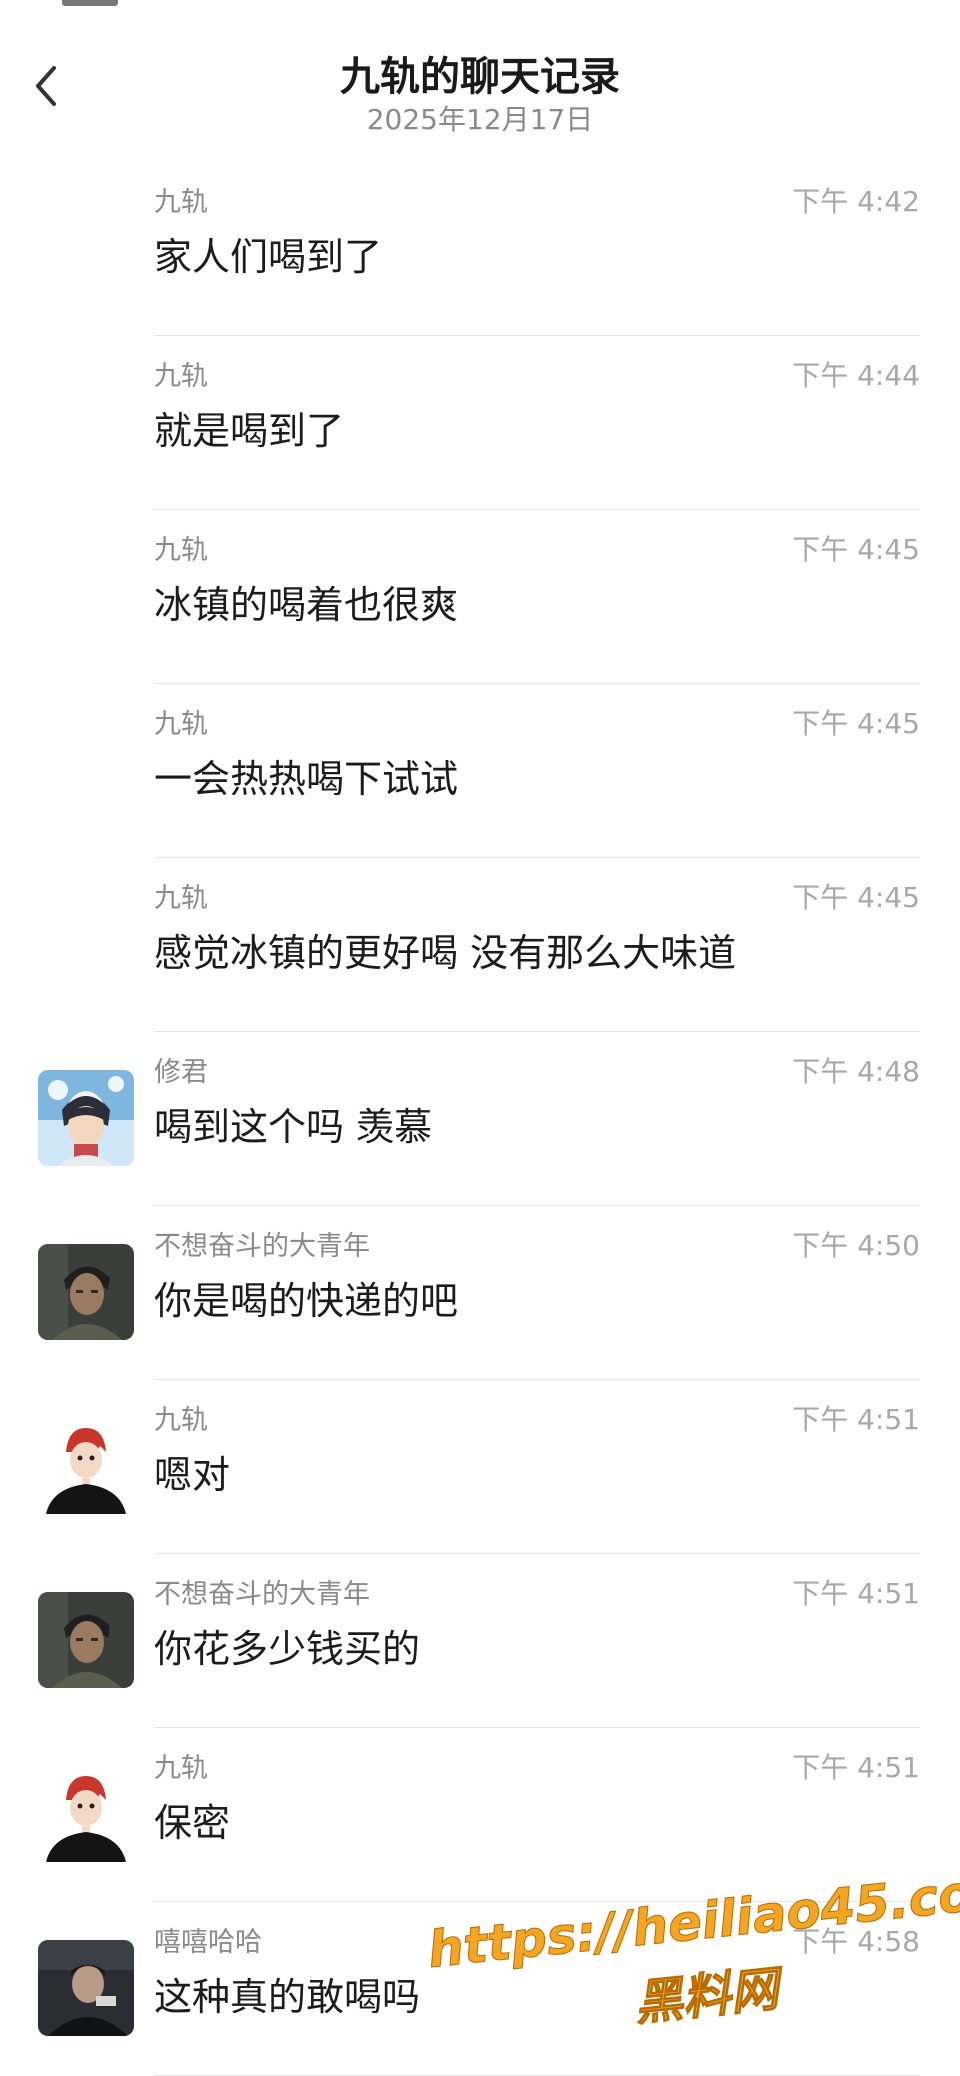 This screenshot has width=960, height=2076. I want to click on message-text: 喝到这个吗 羡慕, so click(293, 1127).